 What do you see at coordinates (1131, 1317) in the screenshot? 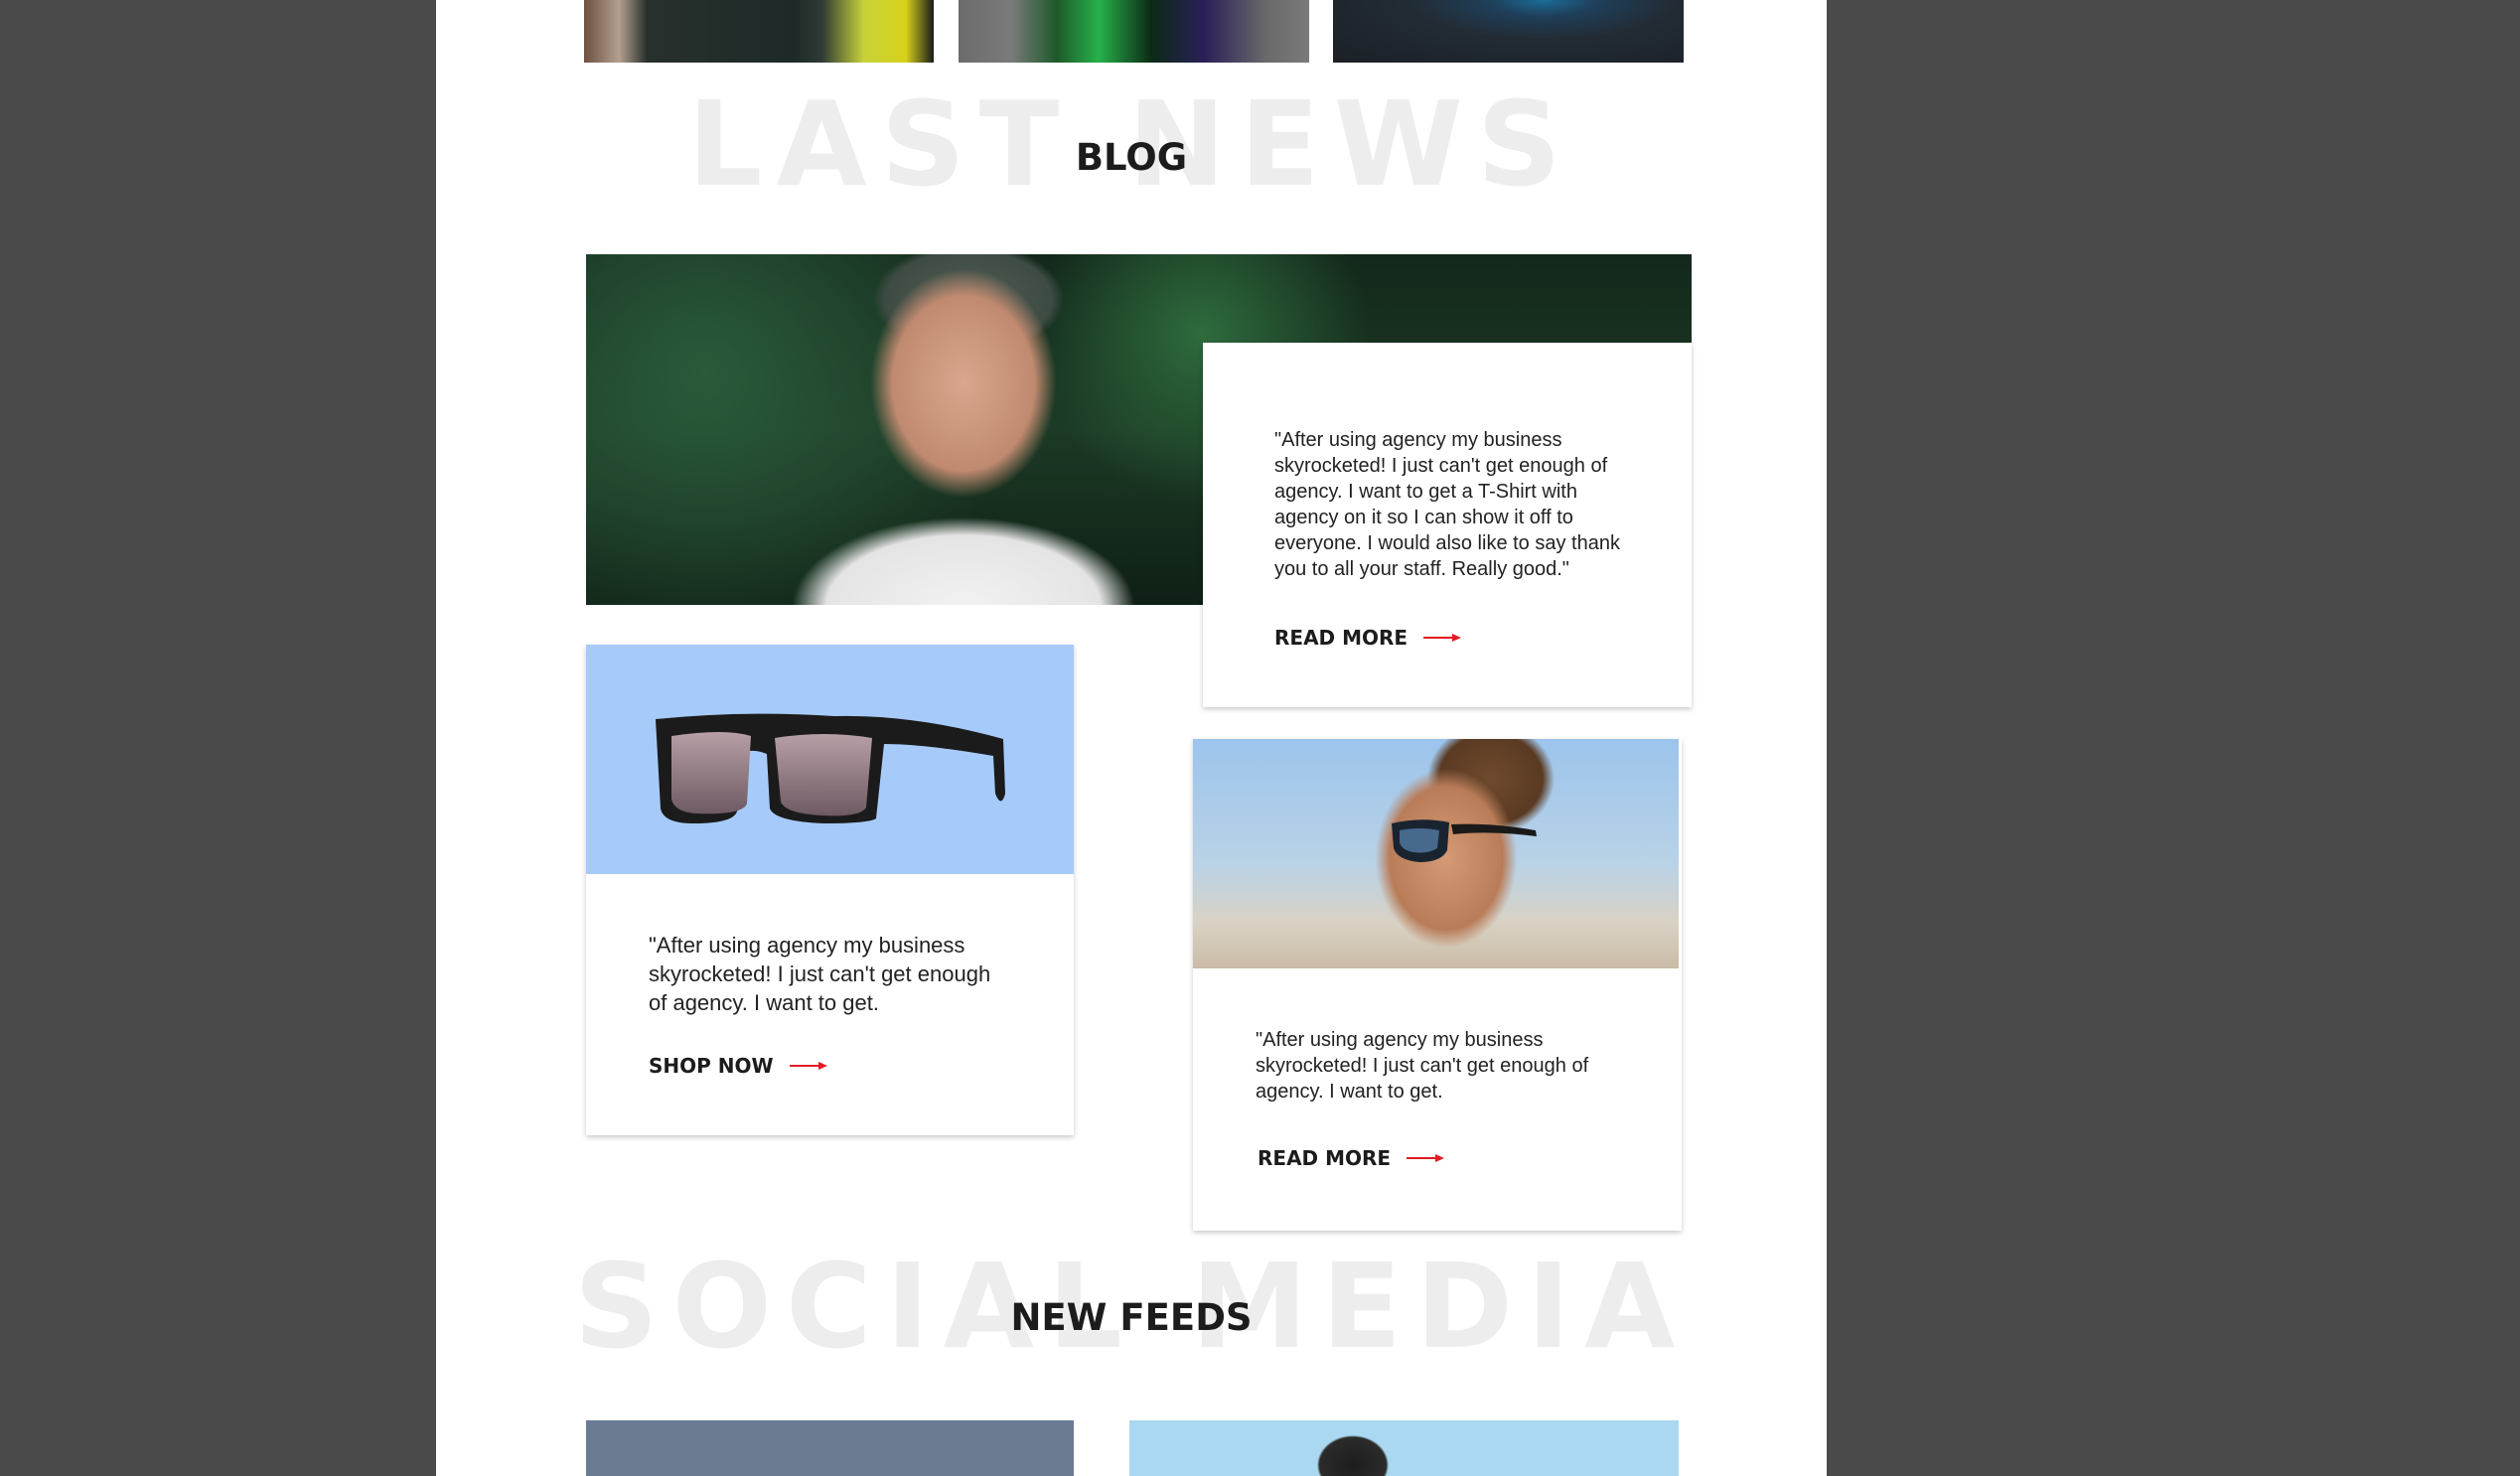
I see `social-section-title: NEW FEEDS` at bounding box center [1131, 1317].